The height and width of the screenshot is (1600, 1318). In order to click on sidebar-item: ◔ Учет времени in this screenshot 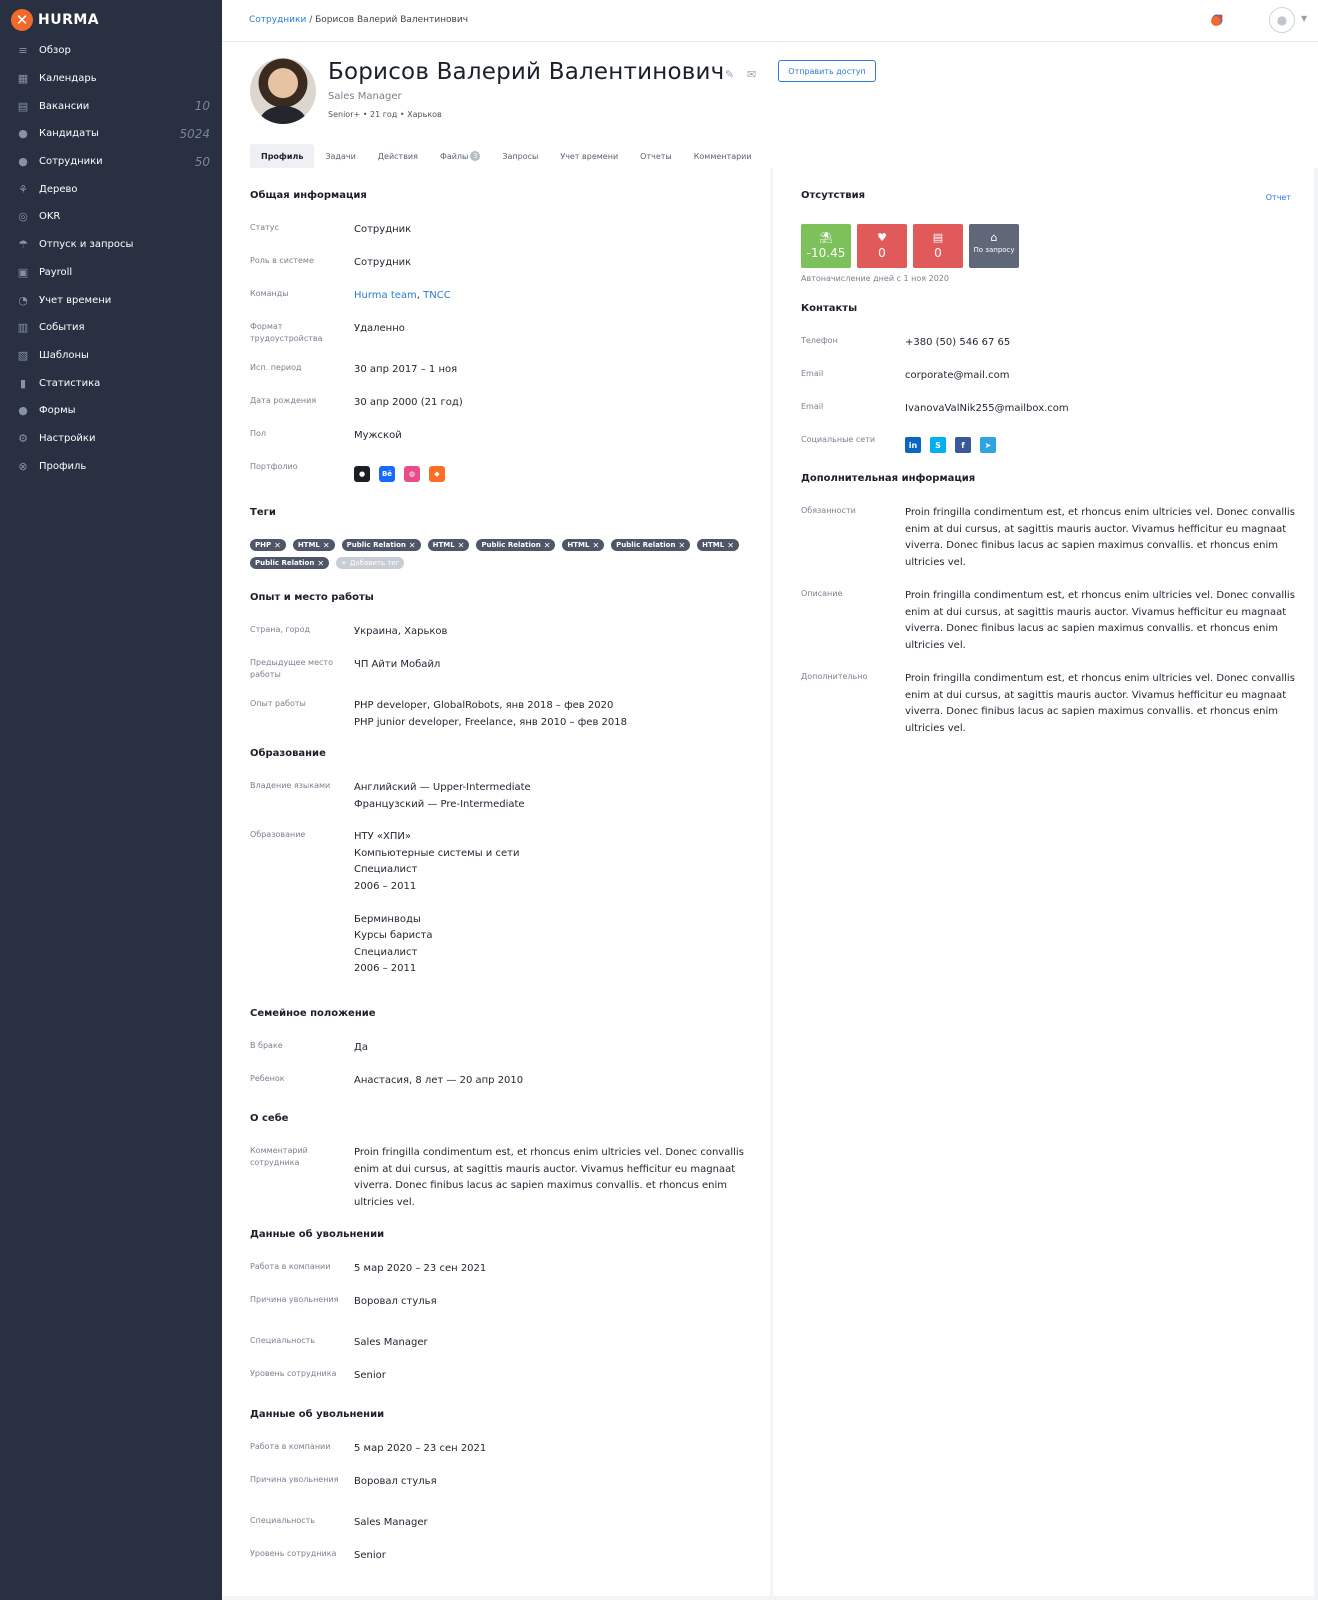, I will do `click(111, 300)`.